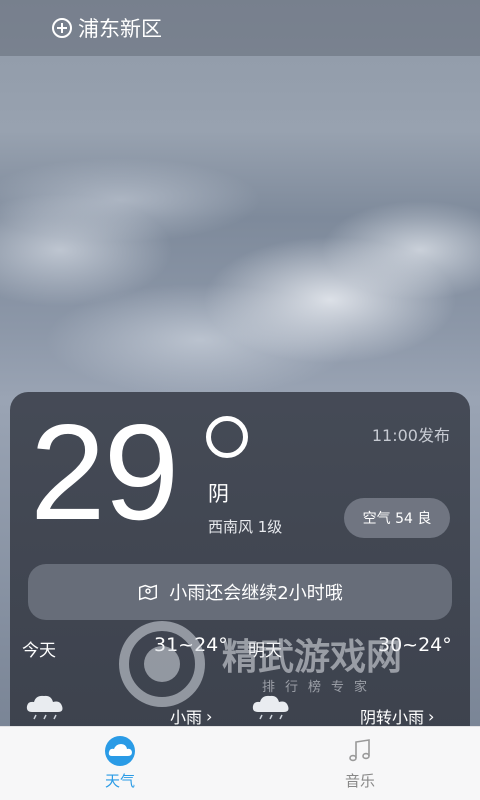  What do you see at coordinates (415, 645) in the screenshot?
I see `forecast-tomorrow-temp: 30~24°` at bounding box center [415, 645].